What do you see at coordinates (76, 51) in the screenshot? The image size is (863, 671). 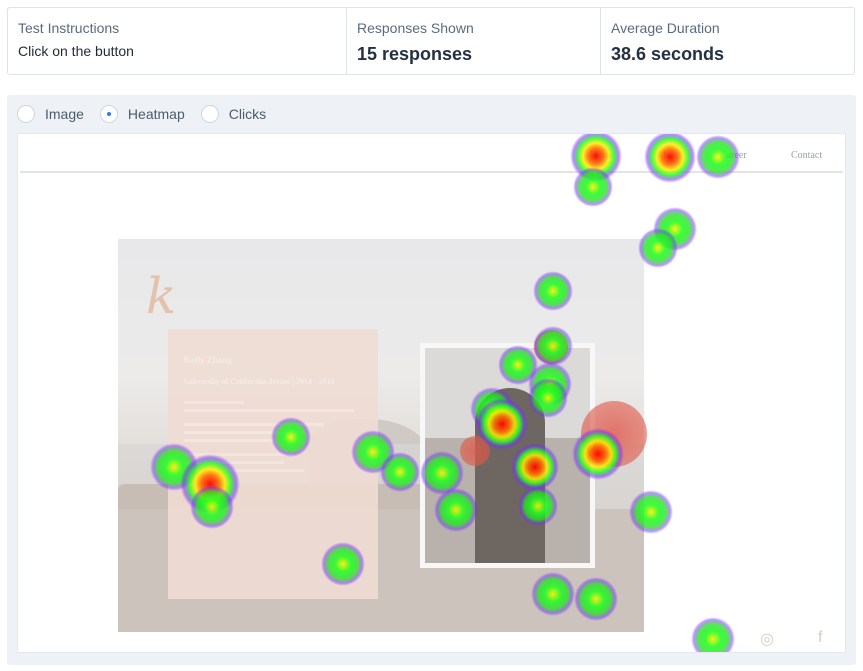 I see `instructions-value: Click on the button` at bounding box center [76, 51].